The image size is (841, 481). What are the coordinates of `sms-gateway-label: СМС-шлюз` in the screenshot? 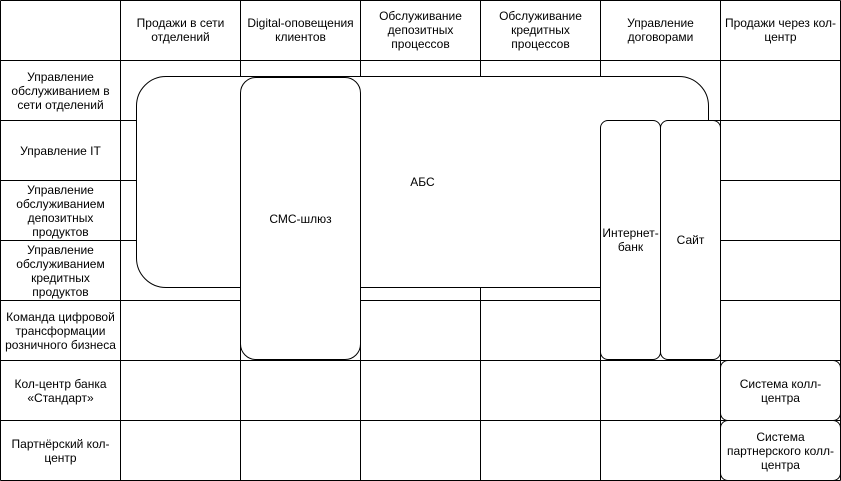 It's located at (300, 218).